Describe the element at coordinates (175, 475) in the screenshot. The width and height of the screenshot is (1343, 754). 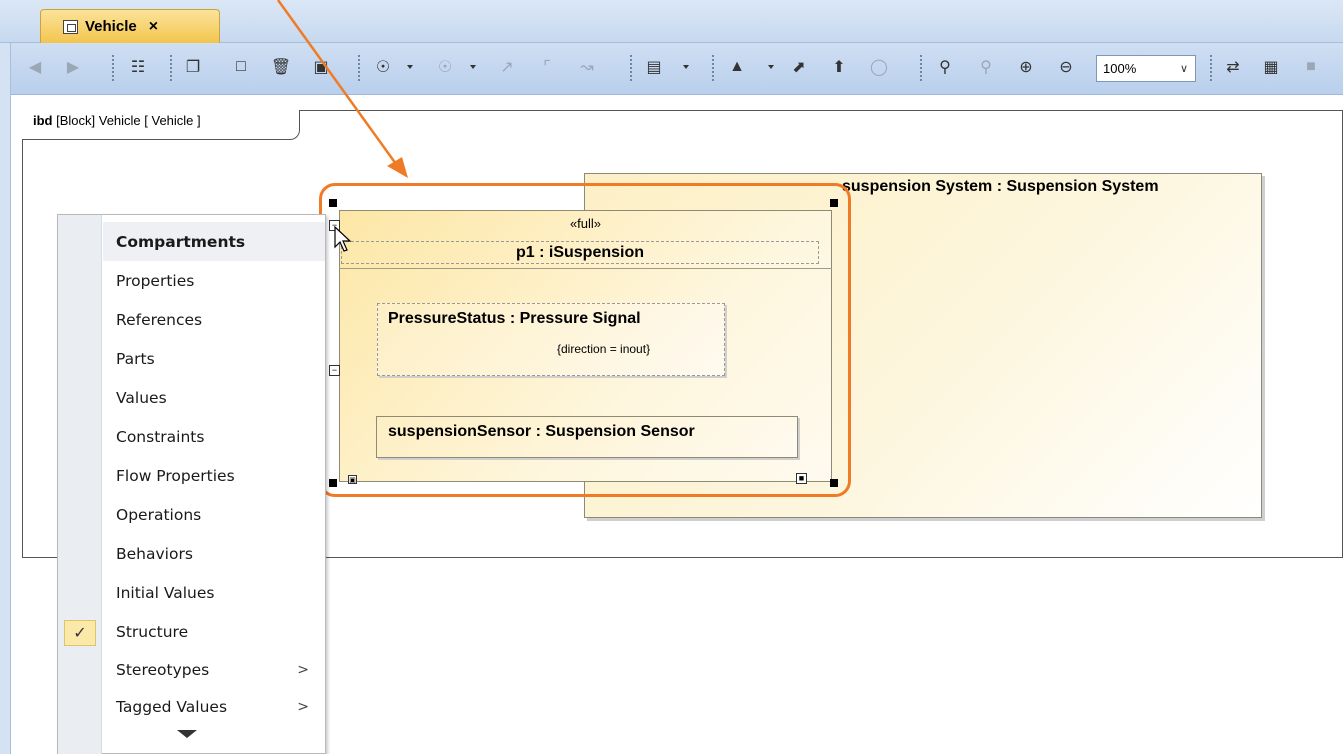
I see `menu-item-label: Flow Properties` at that location.